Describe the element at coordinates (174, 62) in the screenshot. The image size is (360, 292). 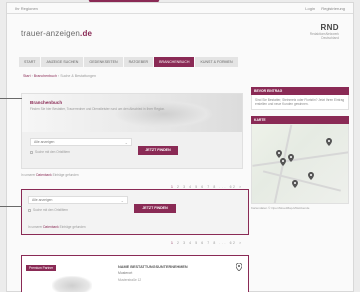
I see `nav-tab-branchenbuch: Branchenbuch` at that location.